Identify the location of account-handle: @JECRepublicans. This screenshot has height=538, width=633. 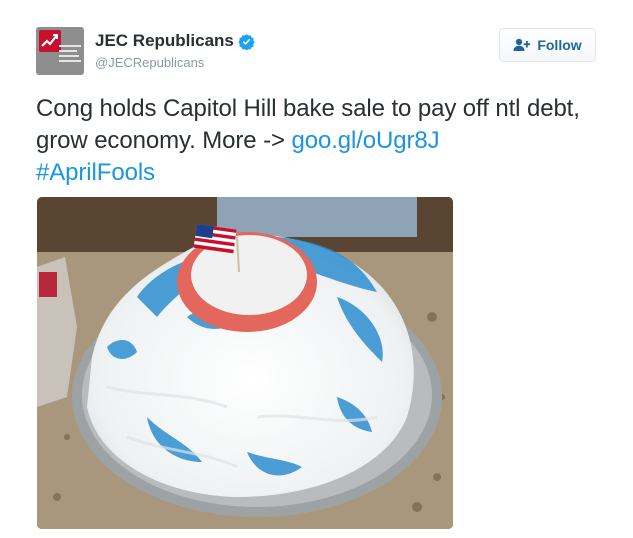
(149, 62).